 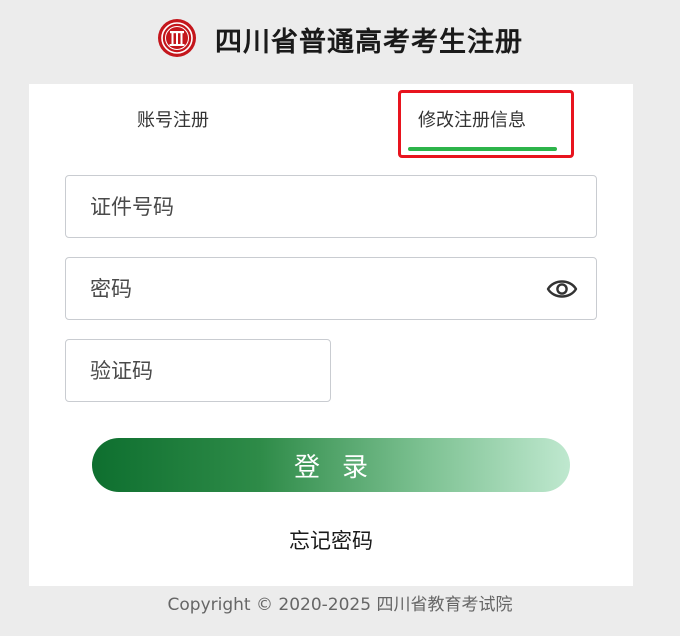 What do you see at coordinates (340, 605) in the screenshot?
I see `footer-copyright: Copyright © 2020-2025 四川省教育考试院` at bounding box center [340, 605].